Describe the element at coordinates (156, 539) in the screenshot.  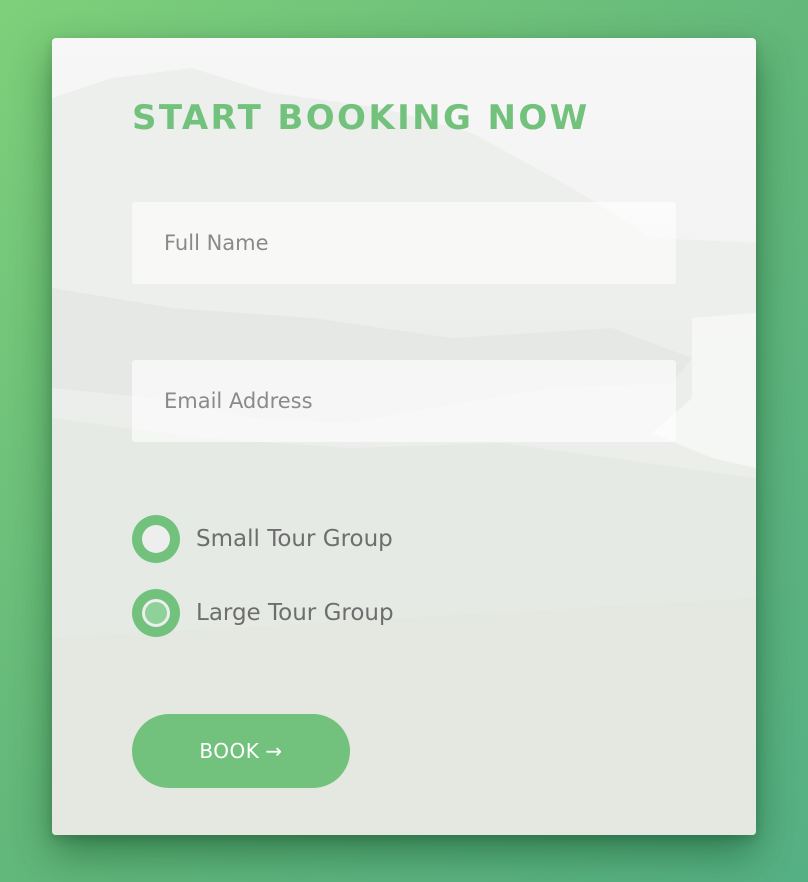
I see `radio-button-unchecked` at that location.